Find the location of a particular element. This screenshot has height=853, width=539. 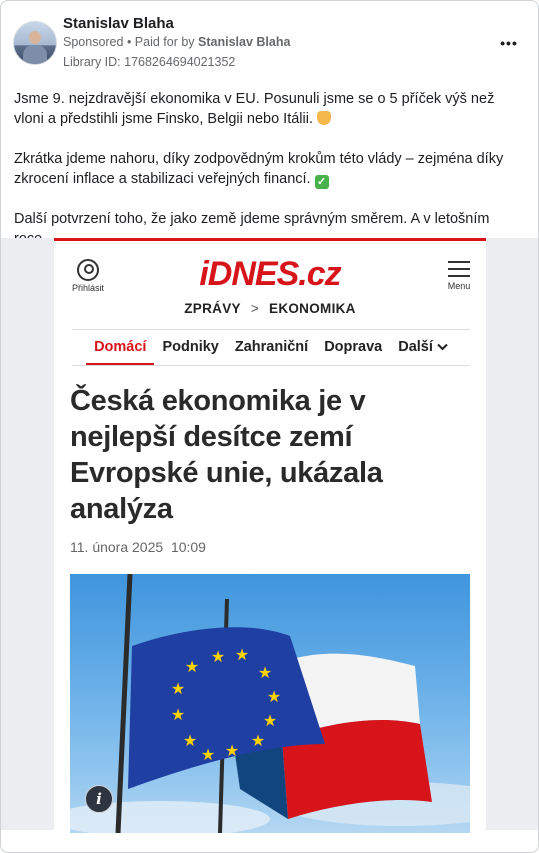

avatar is located at coordinates (35, 43).